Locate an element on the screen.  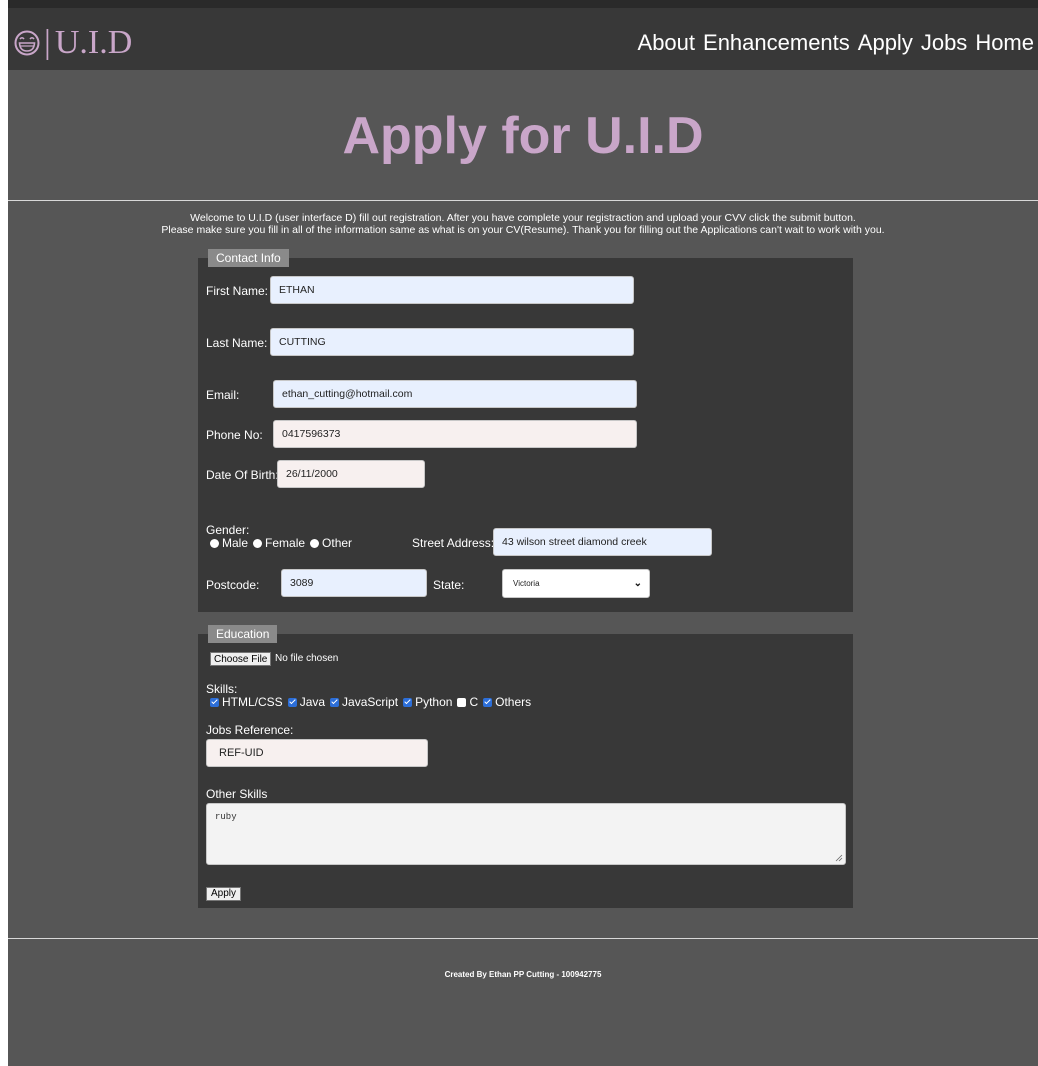
divider-bottom is located at coordinates (523, 938).